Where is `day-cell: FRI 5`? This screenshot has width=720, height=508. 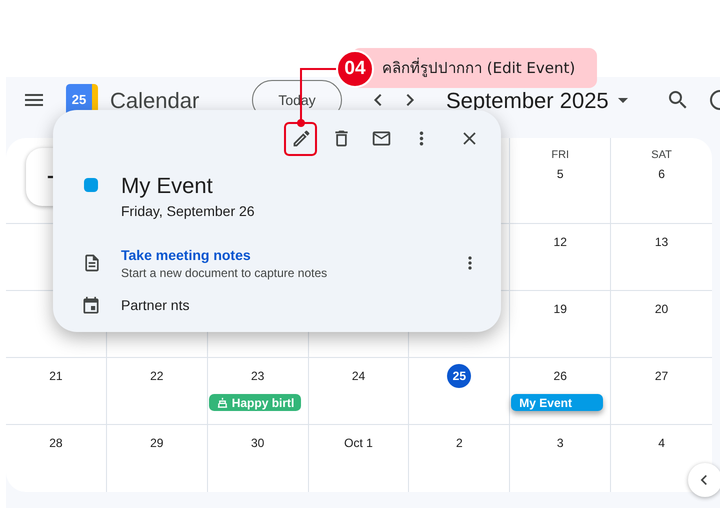 day-cell: FRI 5 is located at coordinates (561, 181).